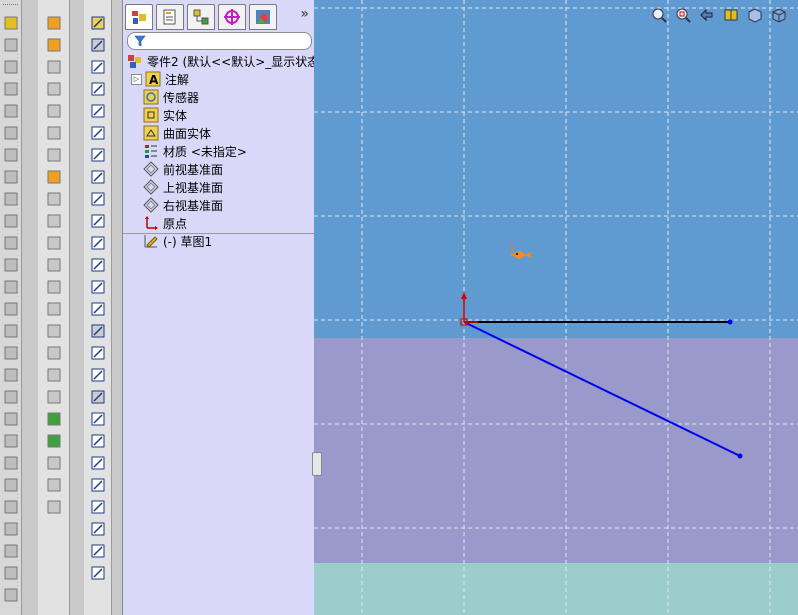  I want to click on spline-icon, so click(98, 265).